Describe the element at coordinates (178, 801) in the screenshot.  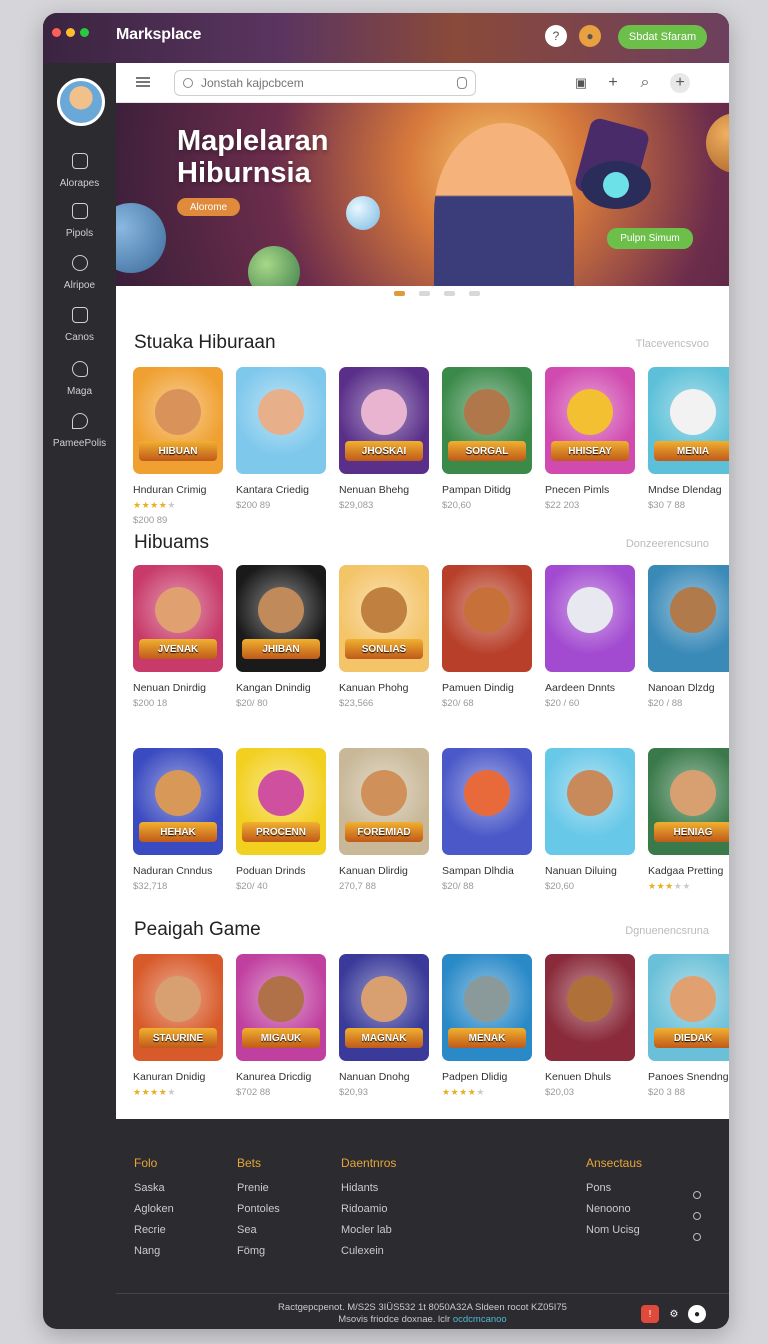
I see `game-thumbnail: HEHAK` at that location.